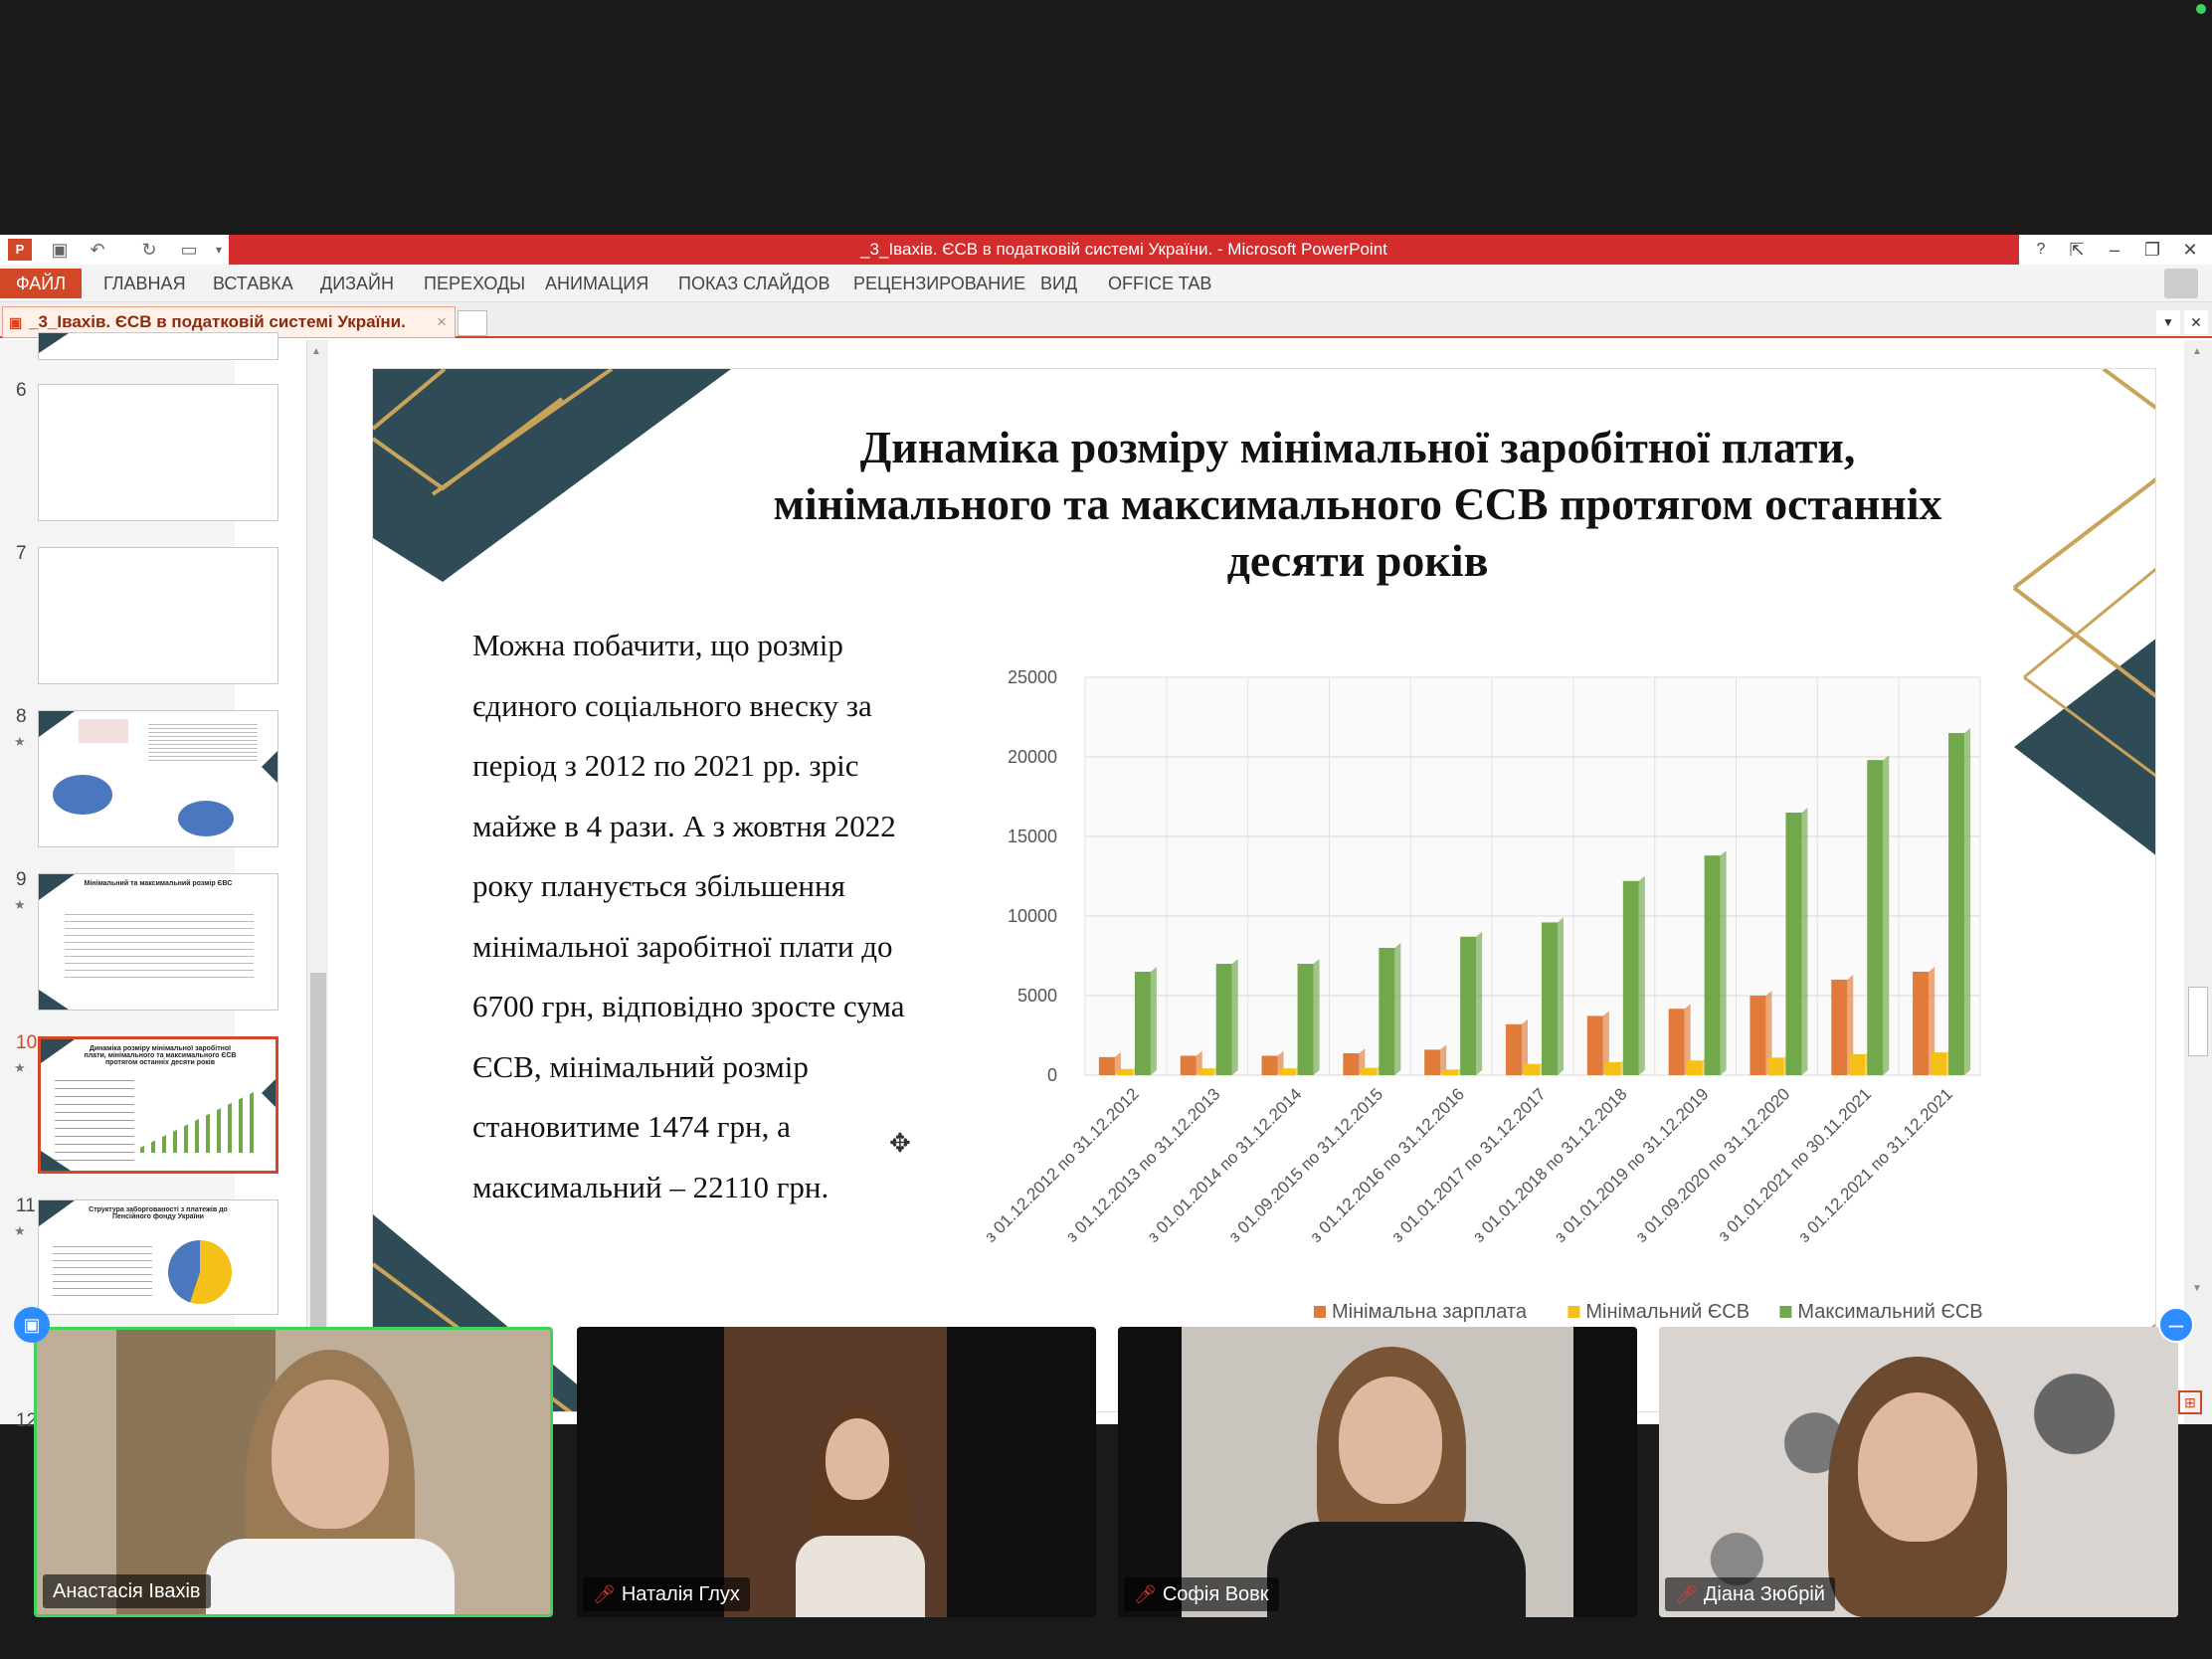 This screenshot has height=1659, width=2212. What do you see at coordinates (158, 942) in the screenshot?
I see `slide-thumbnail-9: Мінімальний та максимальний розмір ЄВС` at bounding box center [158, 942].